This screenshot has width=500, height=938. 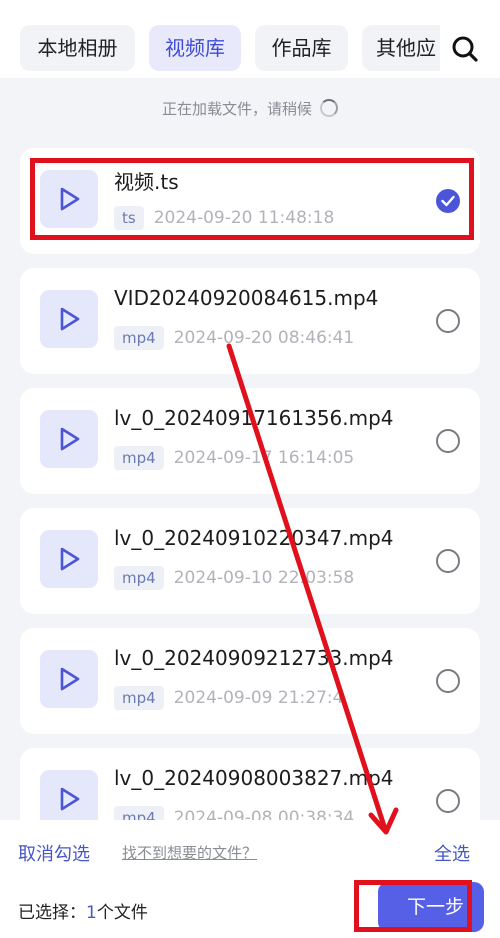 What do you see at coordinates (236, 109) in the screenshot?
I see `loading-text: 正在加载文件，请稍候` at bounding box center [236, 109].